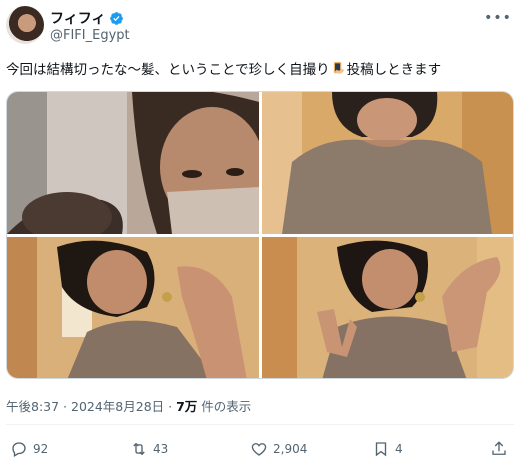  I want to click on divider, so click(260, 424).